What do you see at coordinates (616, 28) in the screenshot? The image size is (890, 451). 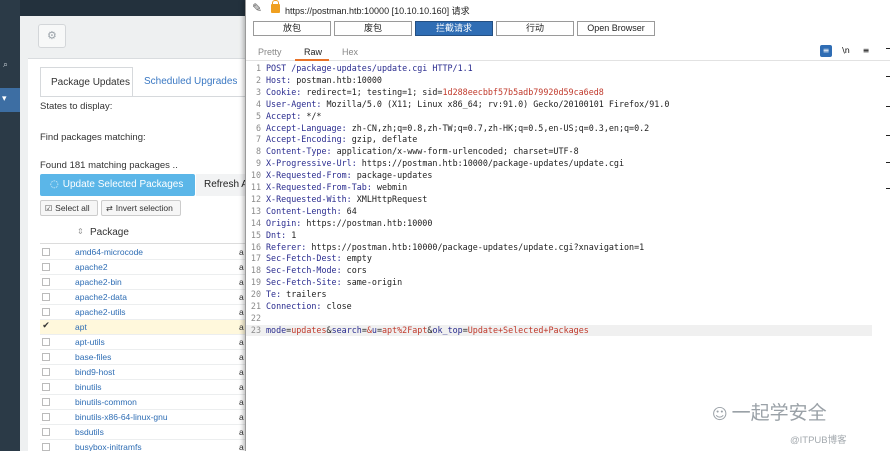 I see `open-browser-button: Open Browser` at bounding box center [616, 28].